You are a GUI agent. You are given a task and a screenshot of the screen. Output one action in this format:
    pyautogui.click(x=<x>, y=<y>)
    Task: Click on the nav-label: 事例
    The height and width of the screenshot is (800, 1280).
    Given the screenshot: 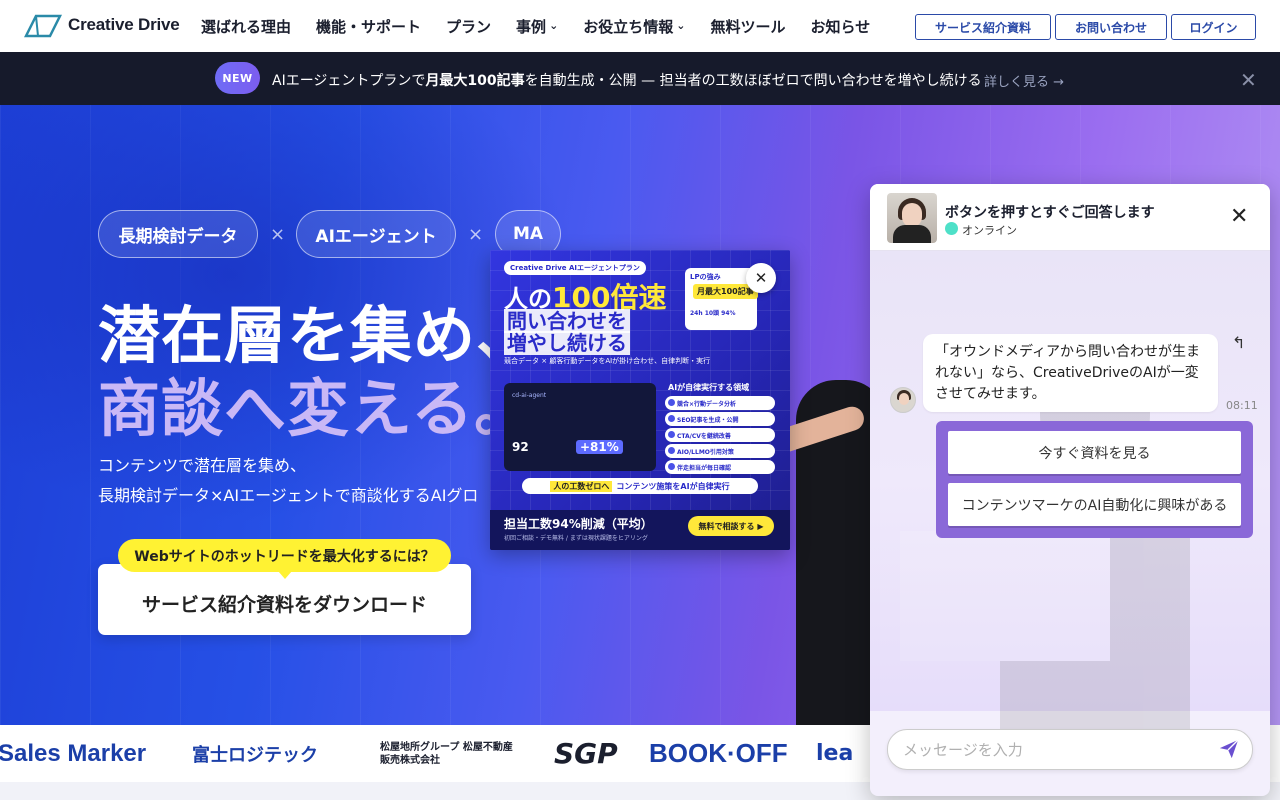 What is the action you would take?
    pyautogui.click(x=531, y=26)
    